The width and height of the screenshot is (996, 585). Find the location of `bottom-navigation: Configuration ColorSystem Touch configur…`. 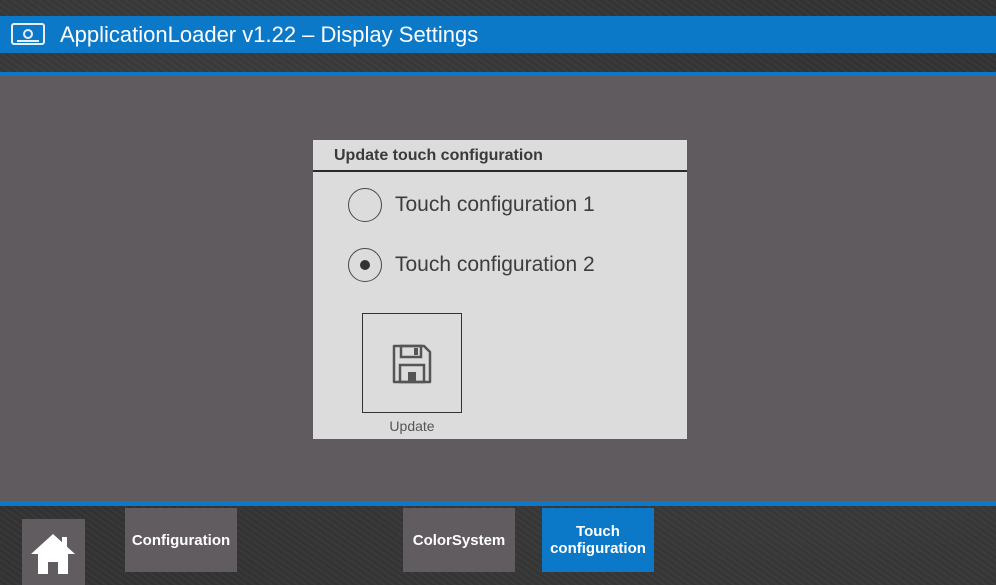

bottom-navigation: Configuration ColorSystem Touch configur… is located at coordinates (498, 545).